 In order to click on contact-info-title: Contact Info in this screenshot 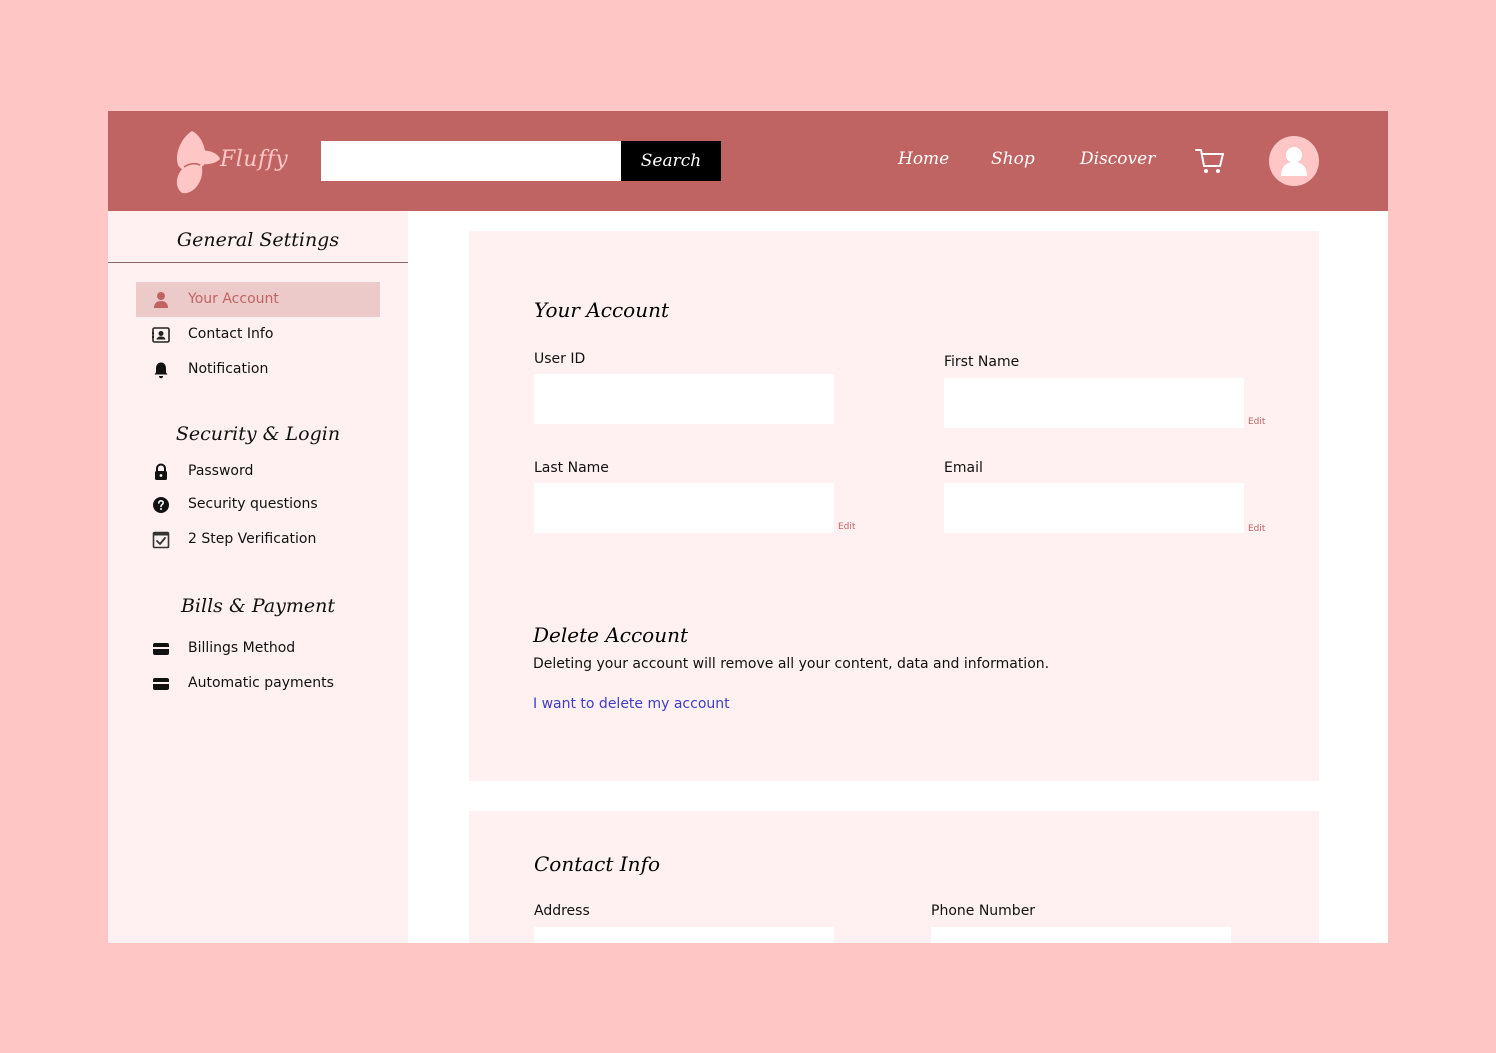, I will do `click(597, 864)`.